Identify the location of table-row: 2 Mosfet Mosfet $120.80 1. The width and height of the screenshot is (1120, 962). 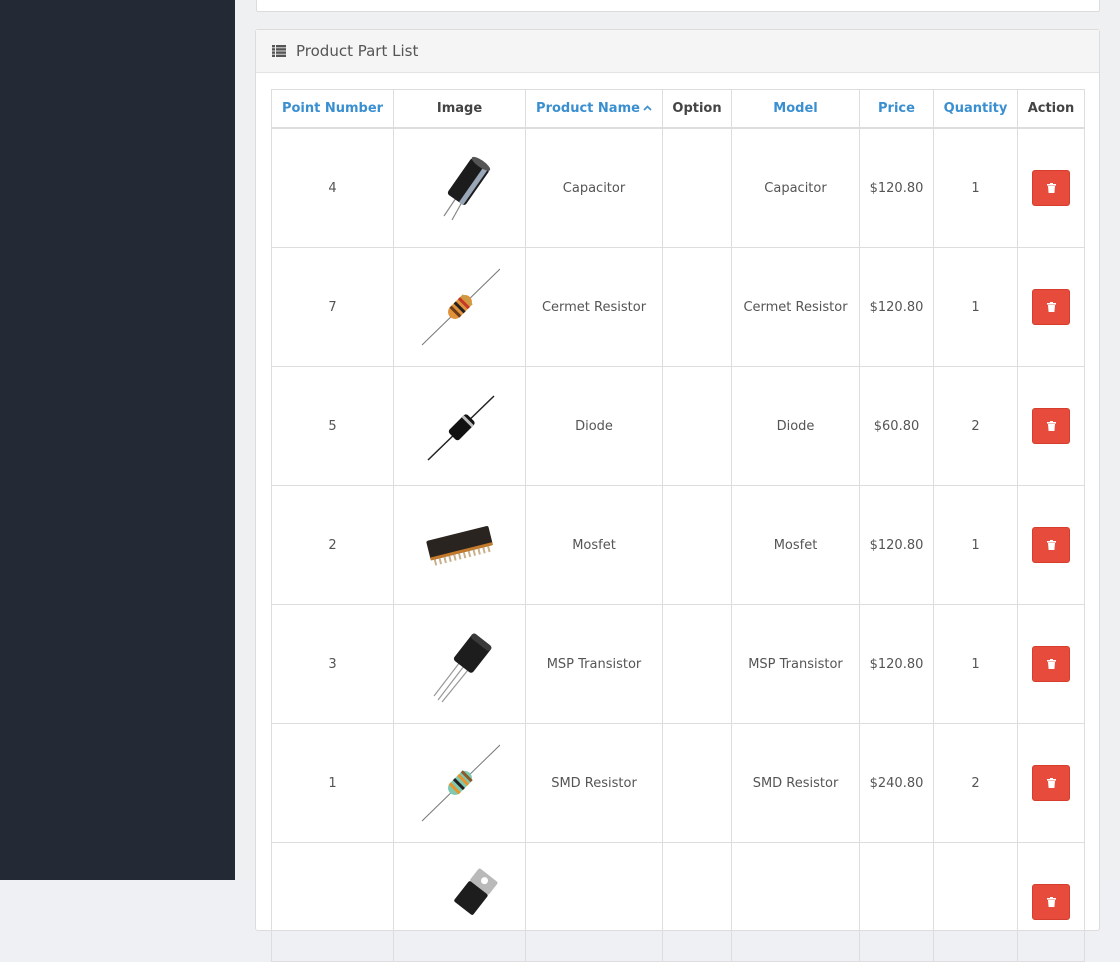
(678, 545).